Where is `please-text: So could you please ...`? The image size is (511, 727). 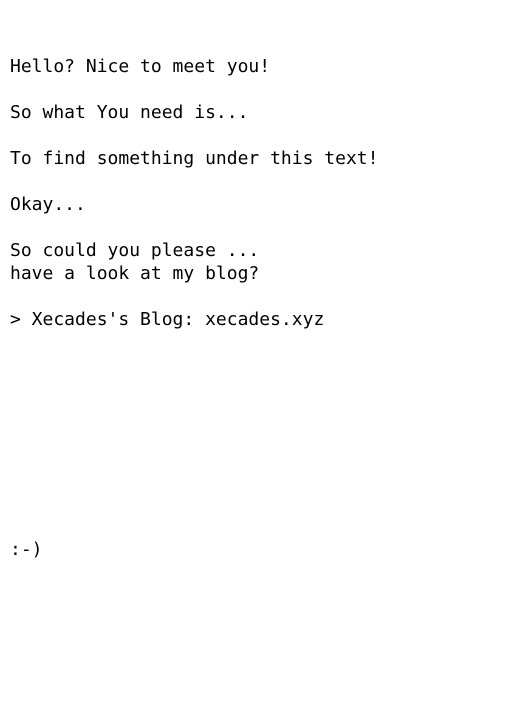 please-text: So could you please ... is located at coordinates (135, 250).